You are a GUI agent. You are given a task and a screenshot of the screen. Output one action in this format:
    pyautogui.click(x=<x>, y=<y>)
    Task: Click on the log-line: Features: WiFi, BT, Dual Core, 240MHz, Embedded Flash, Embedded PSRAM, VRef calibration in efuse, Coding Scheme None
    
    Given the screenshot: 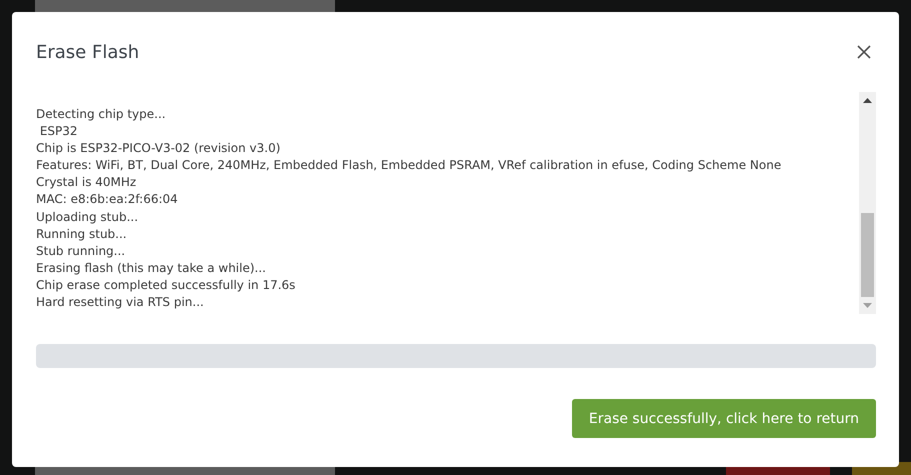 What is the action you would take?
    pyautogui.click(x=409, y=165)
    